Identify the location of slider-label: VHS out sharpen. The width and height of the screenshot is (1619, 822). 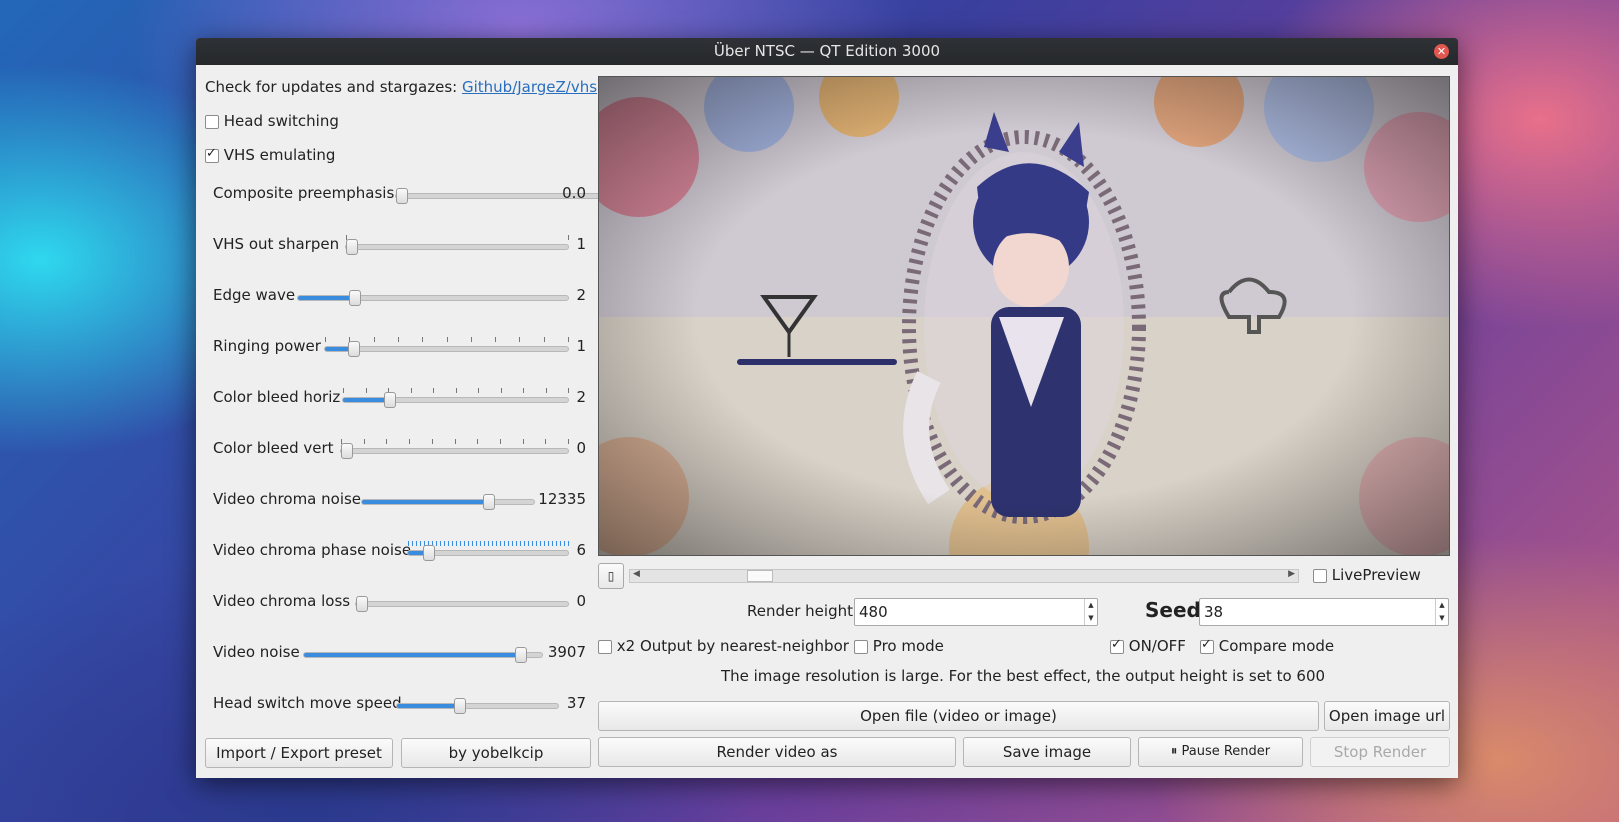
(276, 244).